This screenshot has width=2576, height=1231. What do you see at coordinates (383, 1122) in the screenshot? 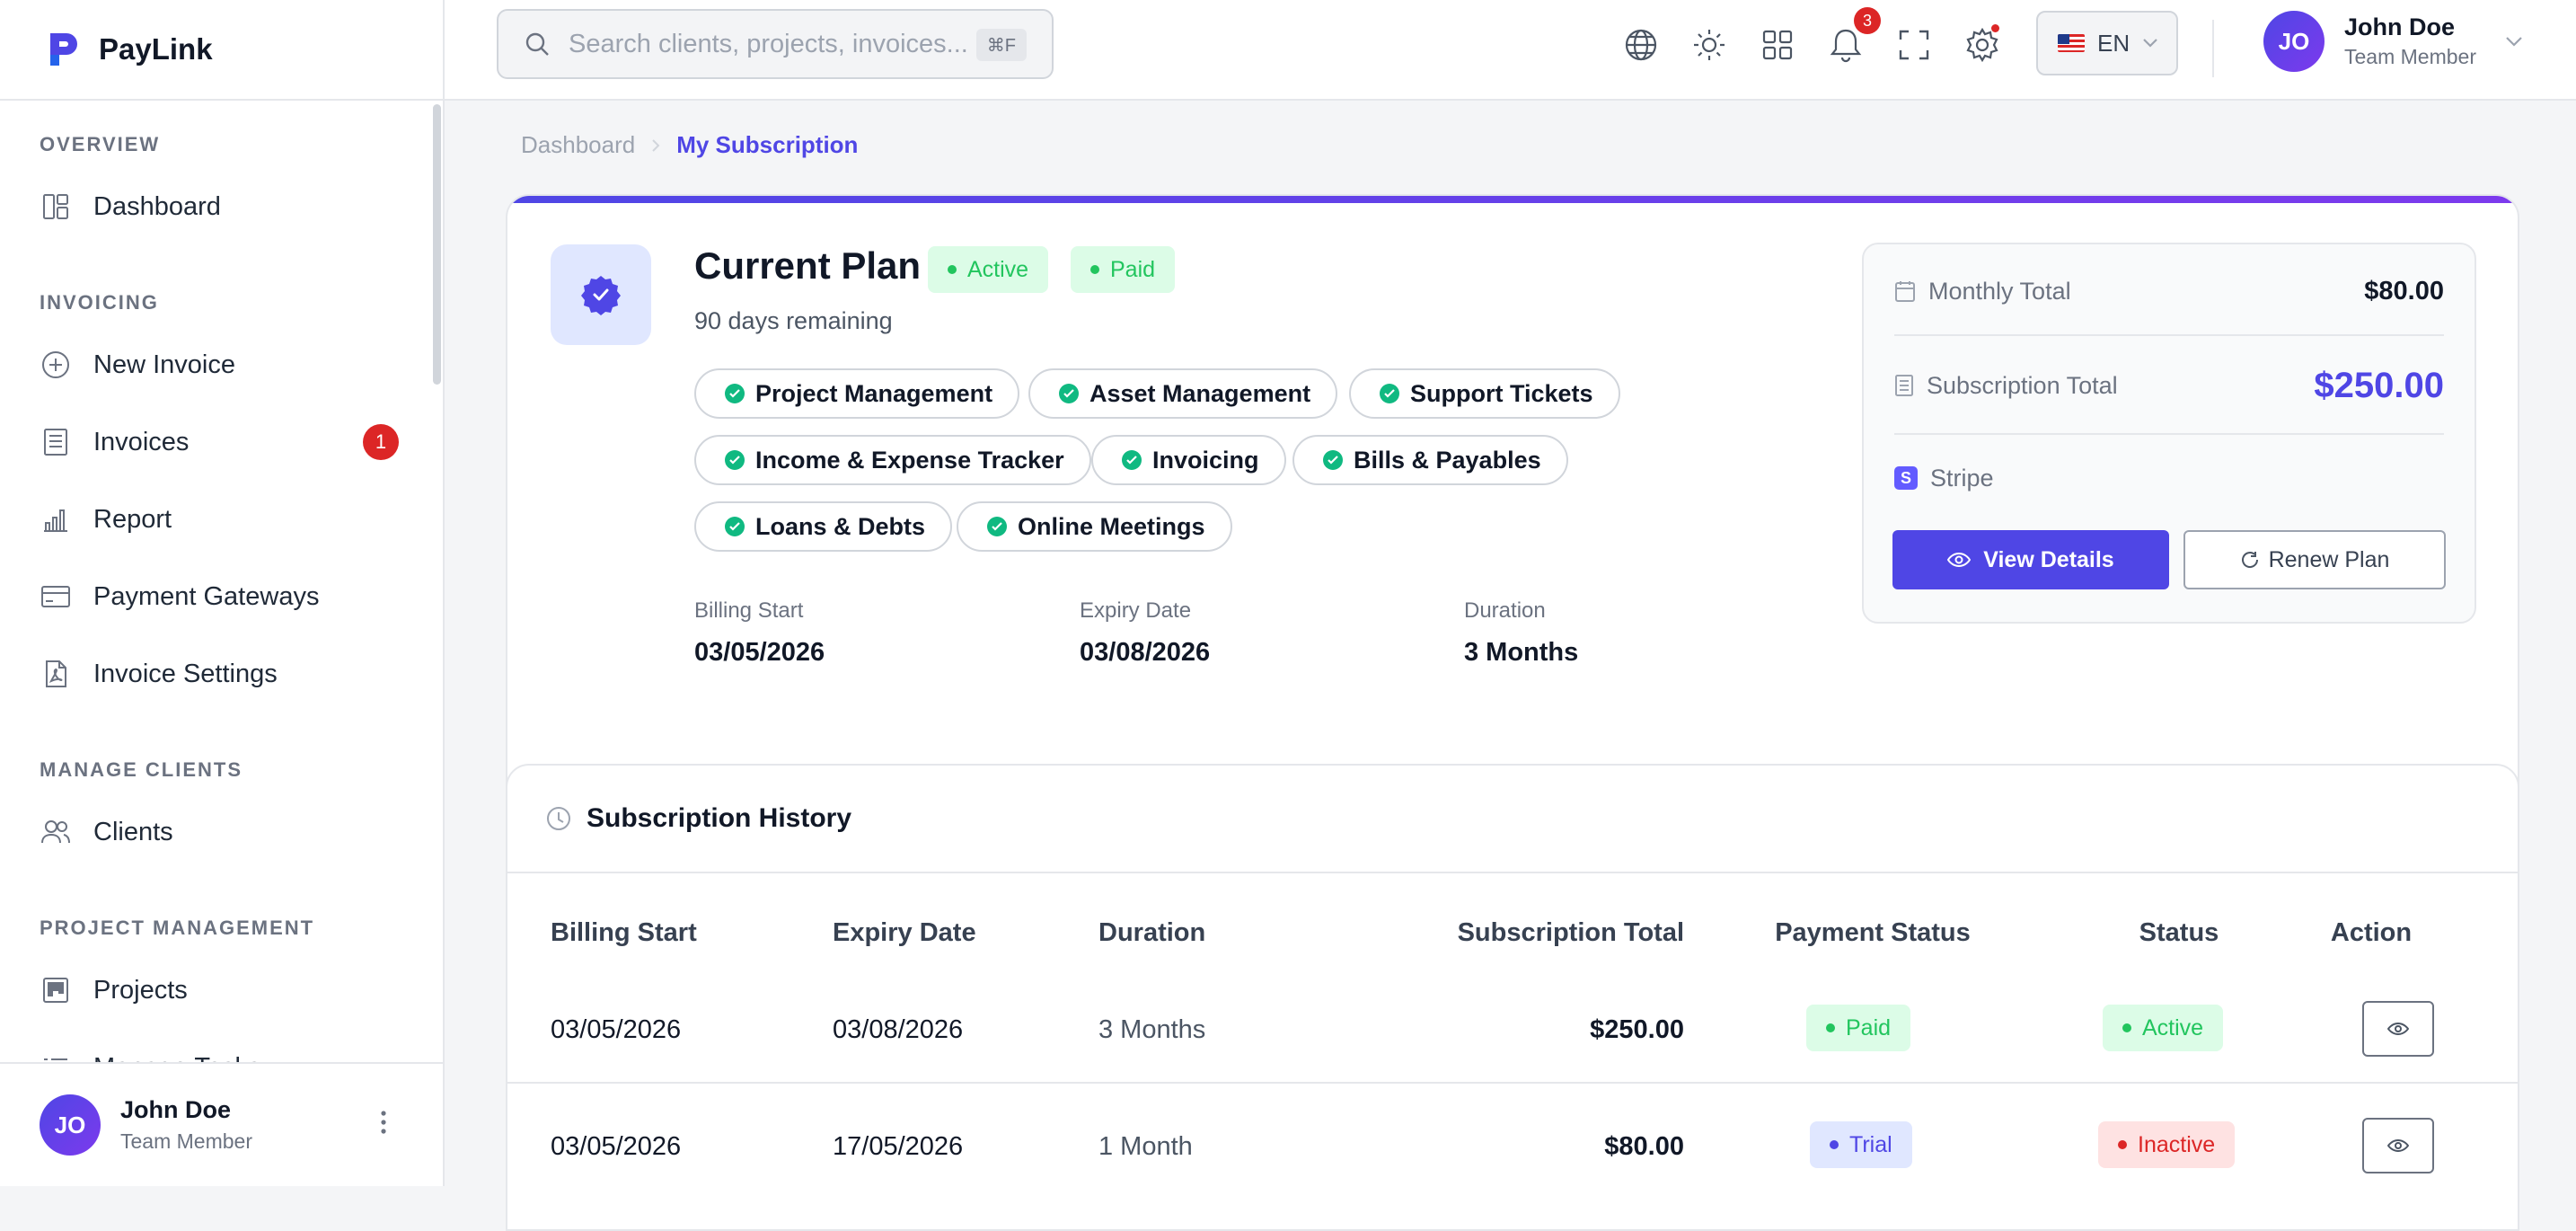
I see `more-vertical-icon` at bounding box center [383, 1122].